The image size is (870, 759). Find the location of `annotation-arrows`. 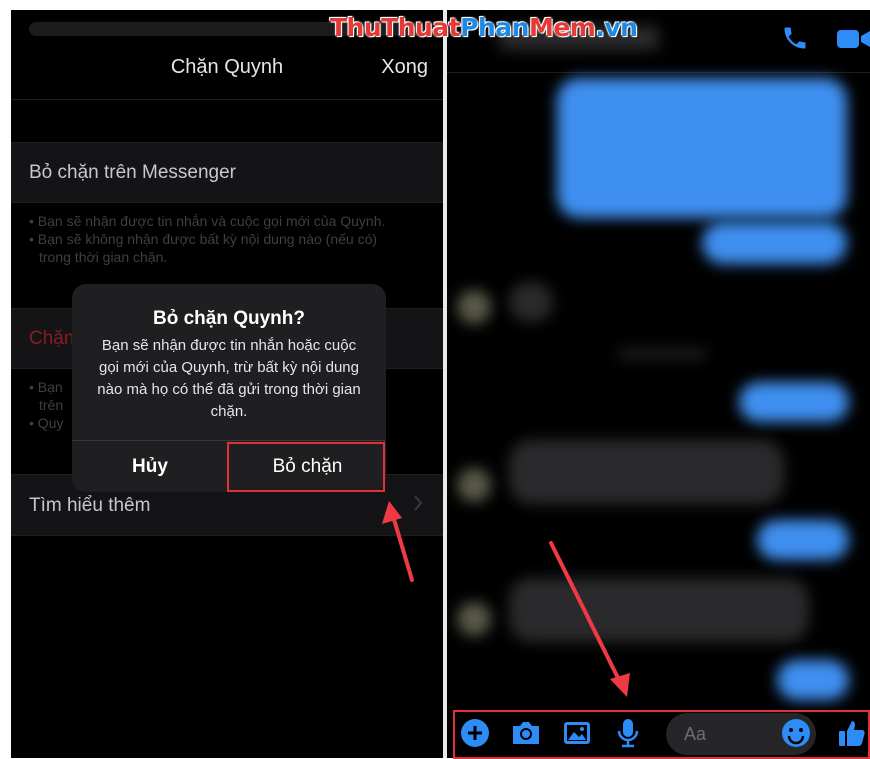

annotation-arrows is located at coordinates (506, 599).